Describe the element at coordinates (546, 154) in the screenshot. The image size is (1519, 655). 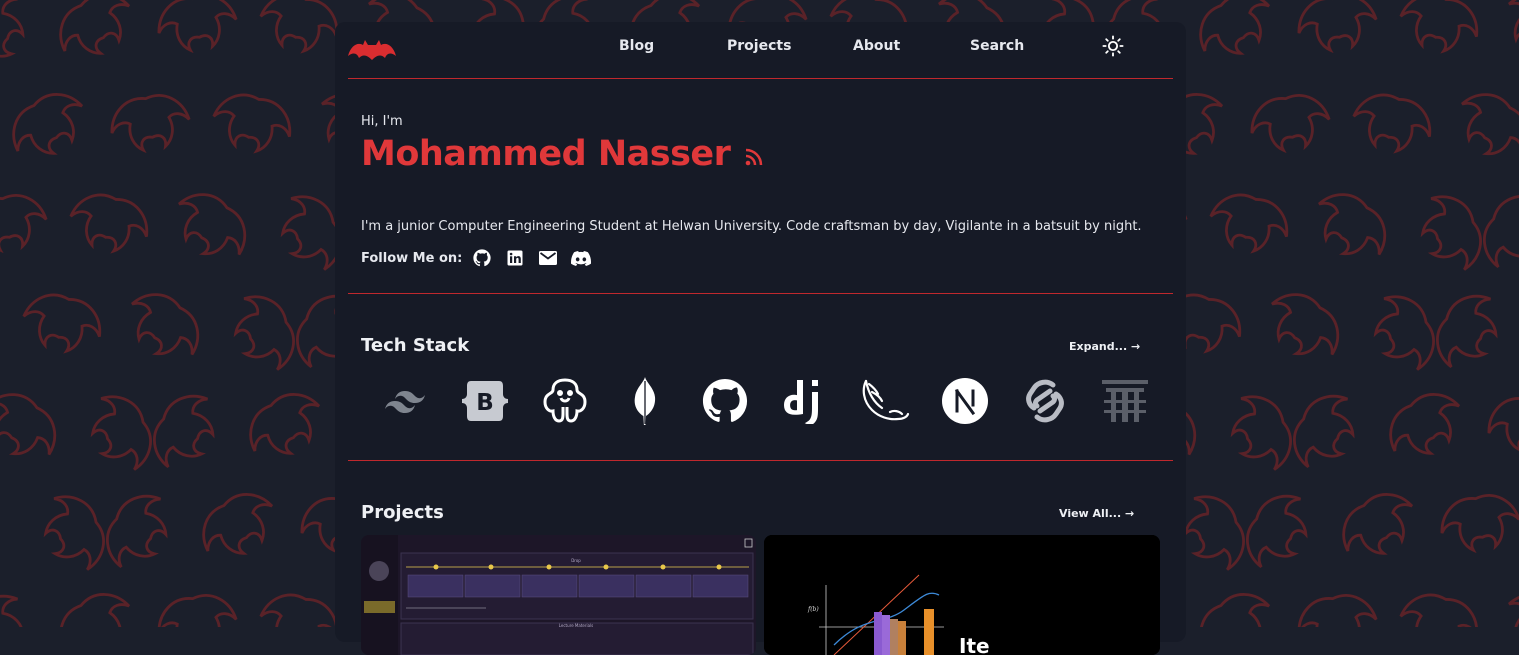
I see `page-title: Mohammed Nasser` at that location.